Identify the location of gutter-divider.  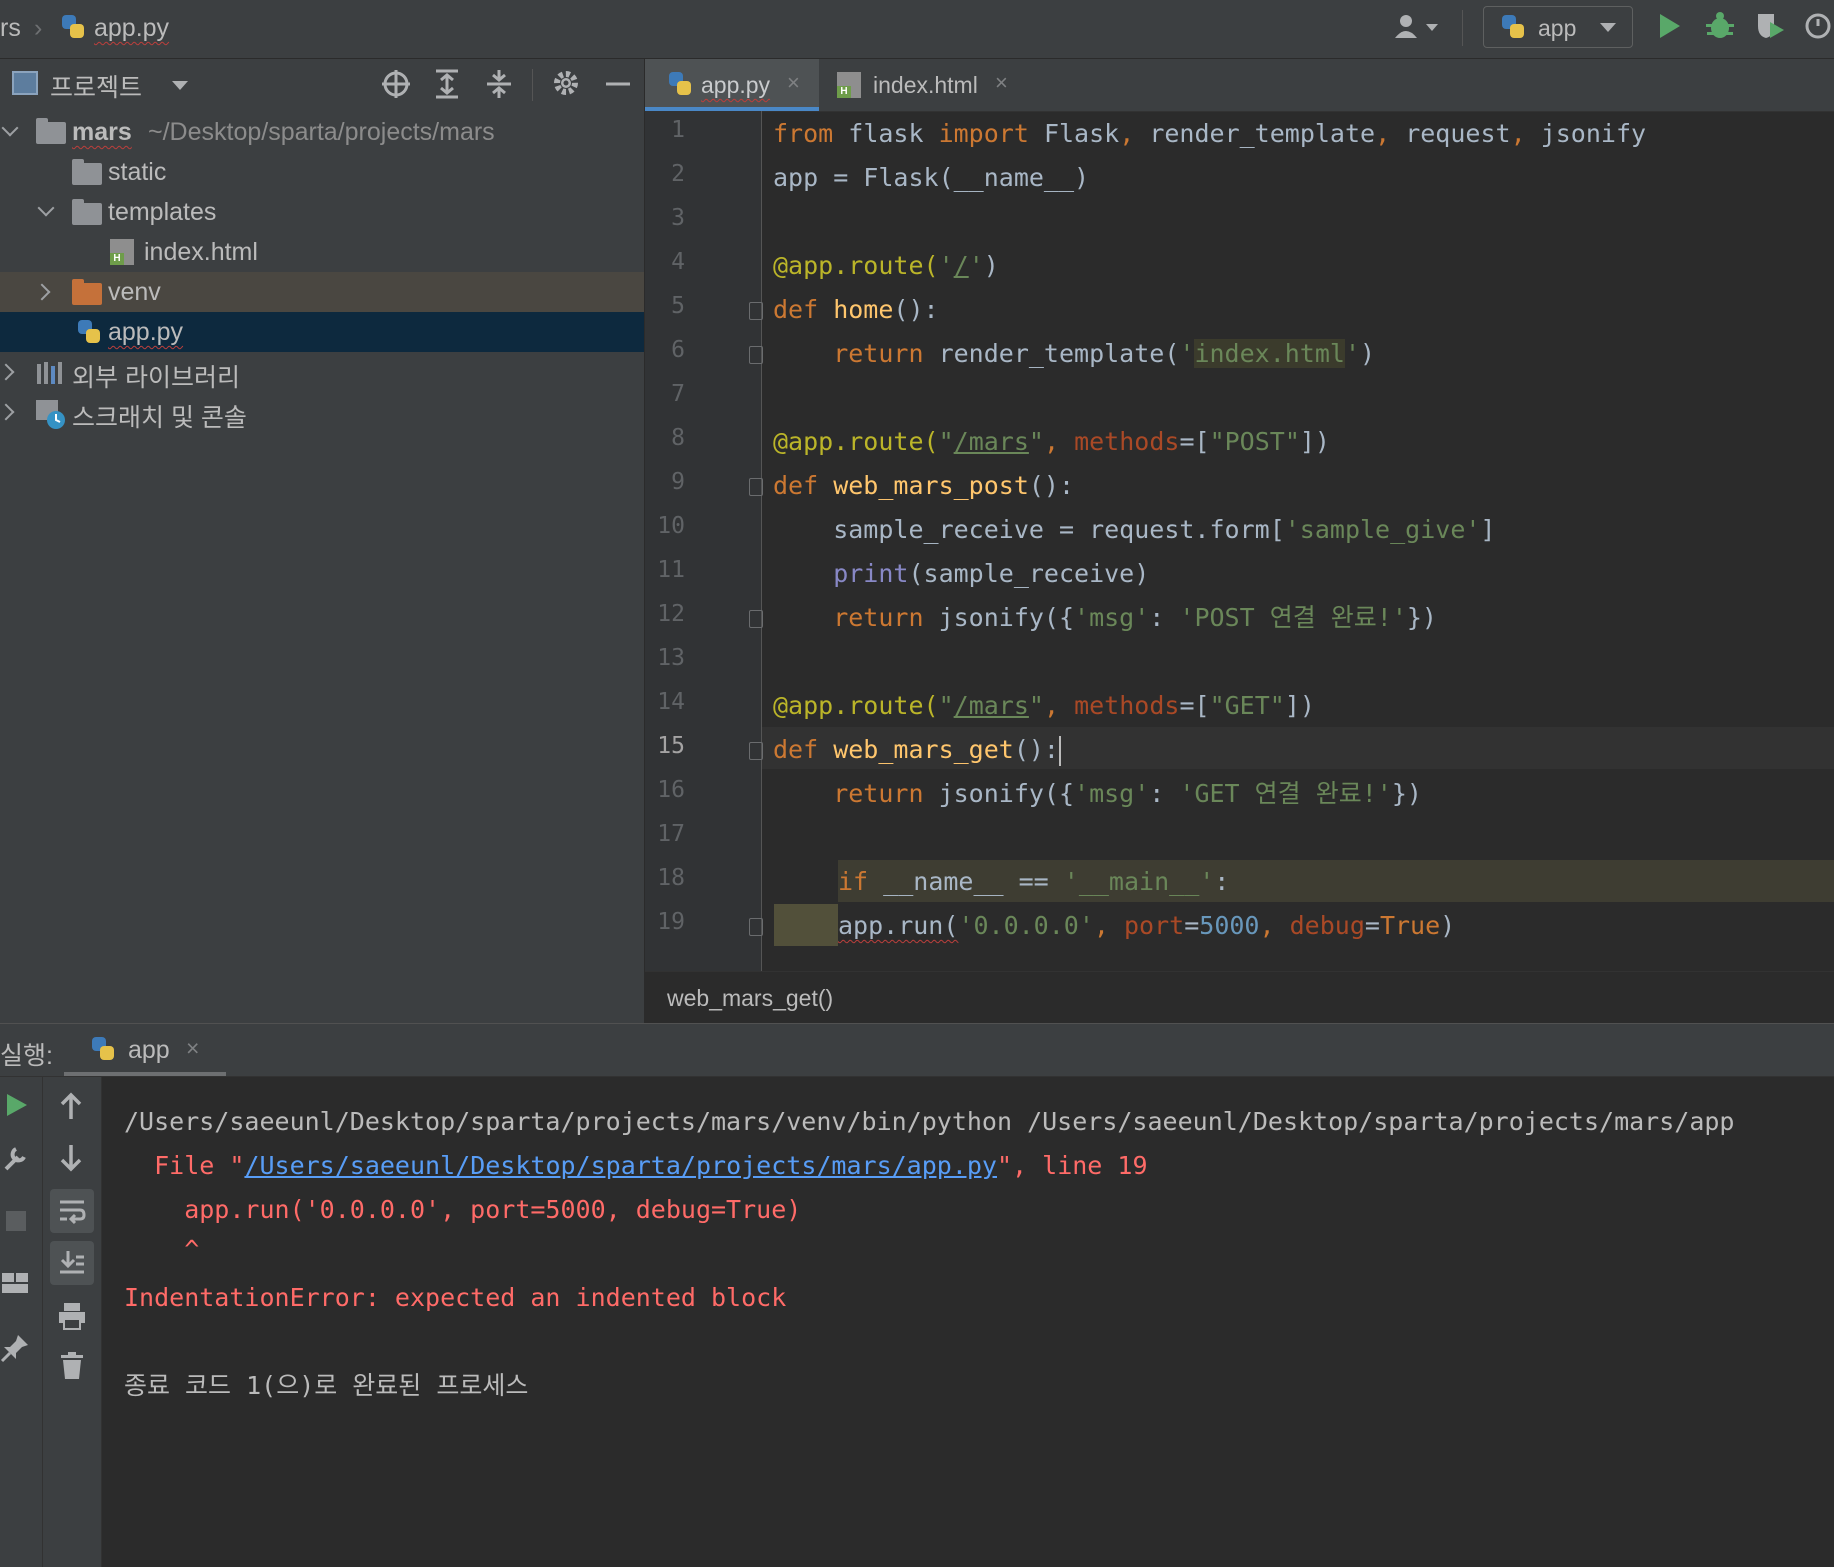
(761, 541).